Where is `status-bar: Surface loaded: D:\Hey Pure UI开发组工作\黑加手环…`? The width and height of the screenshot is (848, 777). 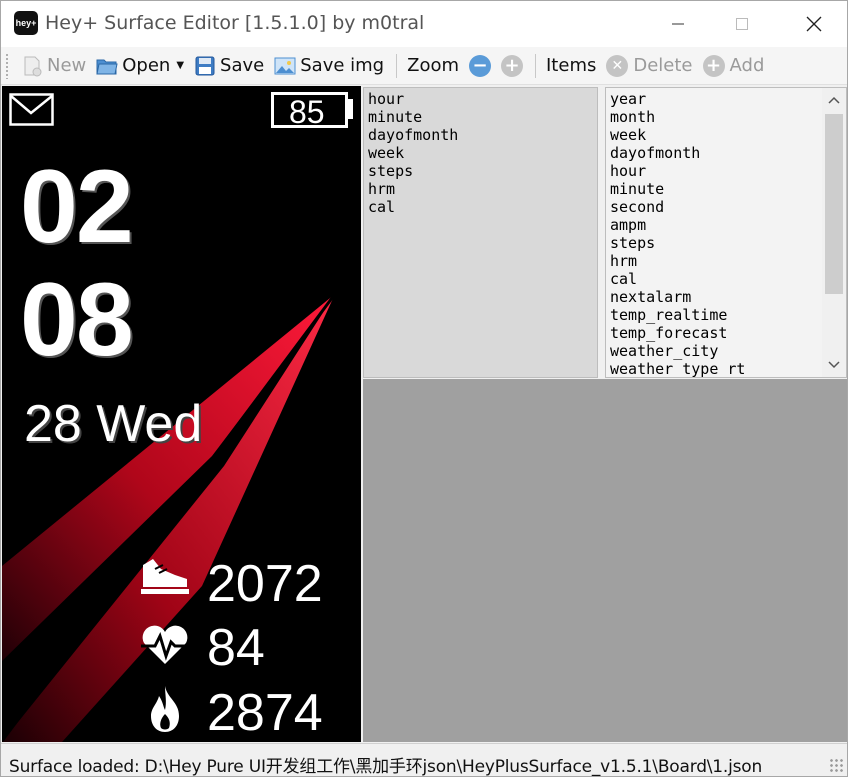
status-bar: Surface loaded: D:\Hey Pure UI开发组工作\黑加手环… is located at coordinates (424, 760).